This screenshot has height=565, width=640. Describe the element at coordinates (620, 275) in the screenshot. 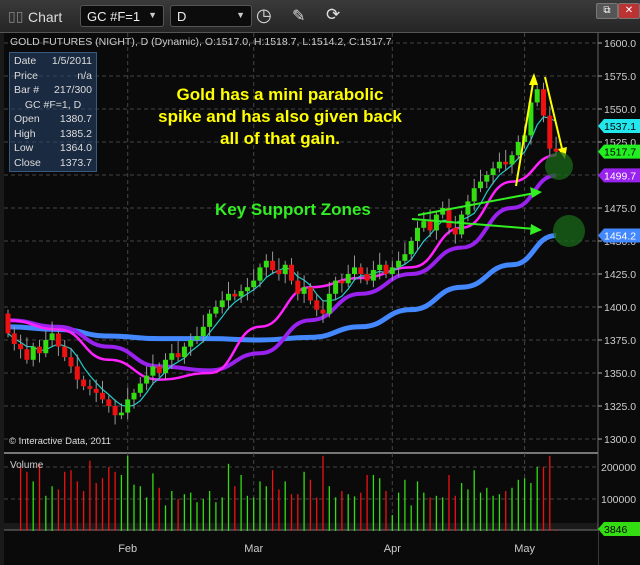

I see `price-tick-label: 1425.0` at that location.